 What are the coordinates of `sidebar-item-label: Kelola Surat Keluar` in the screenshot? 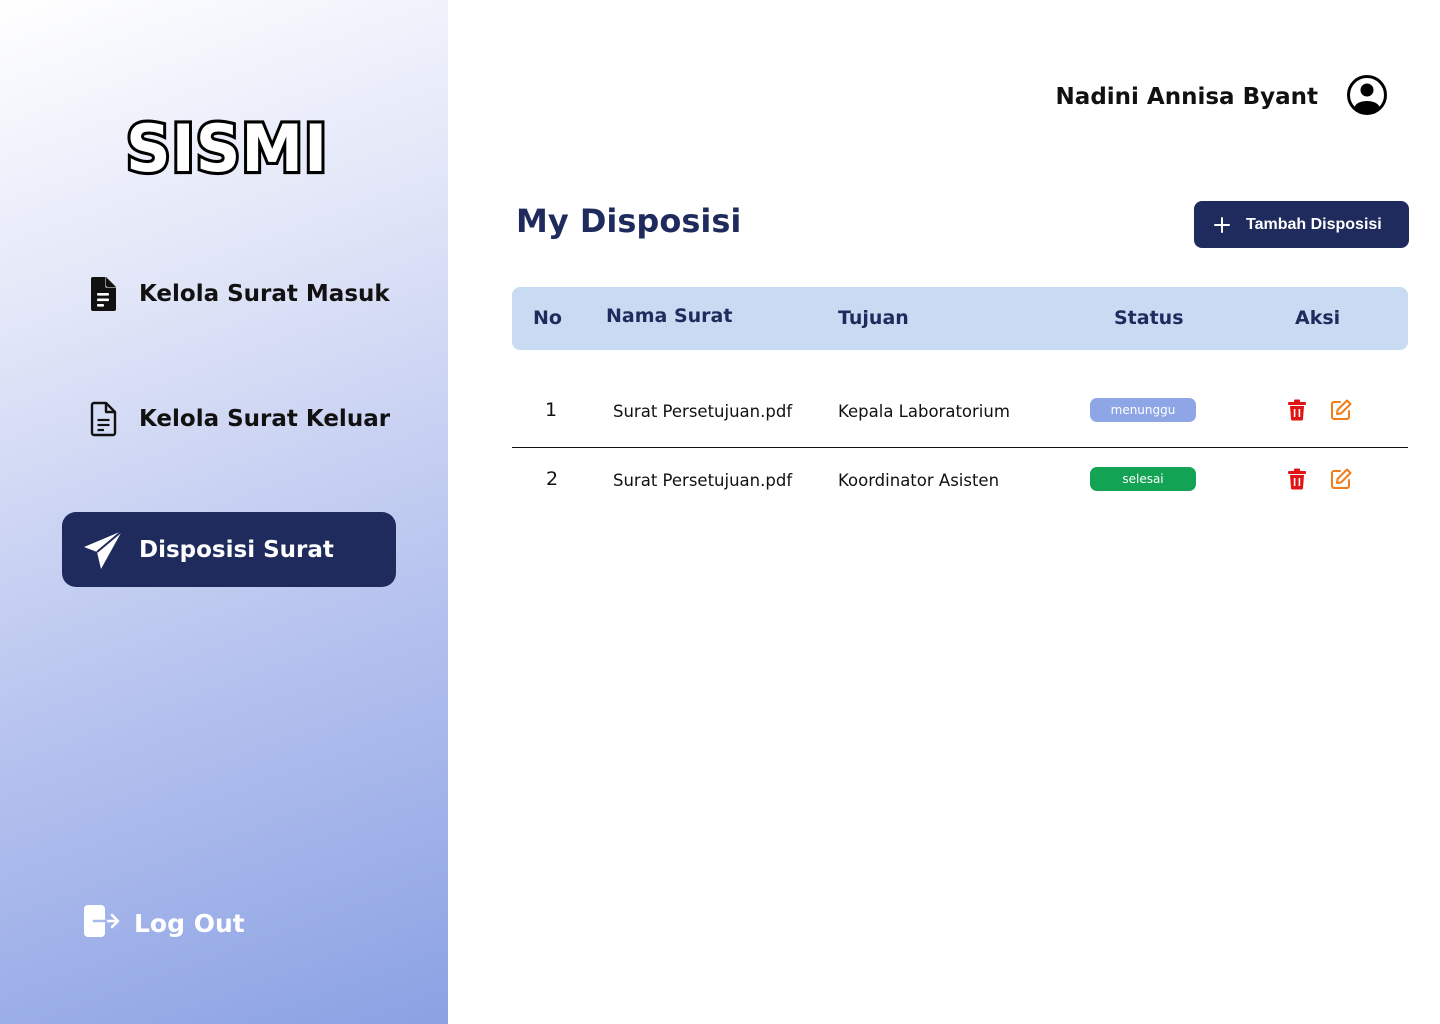 It's located at (265, 418).